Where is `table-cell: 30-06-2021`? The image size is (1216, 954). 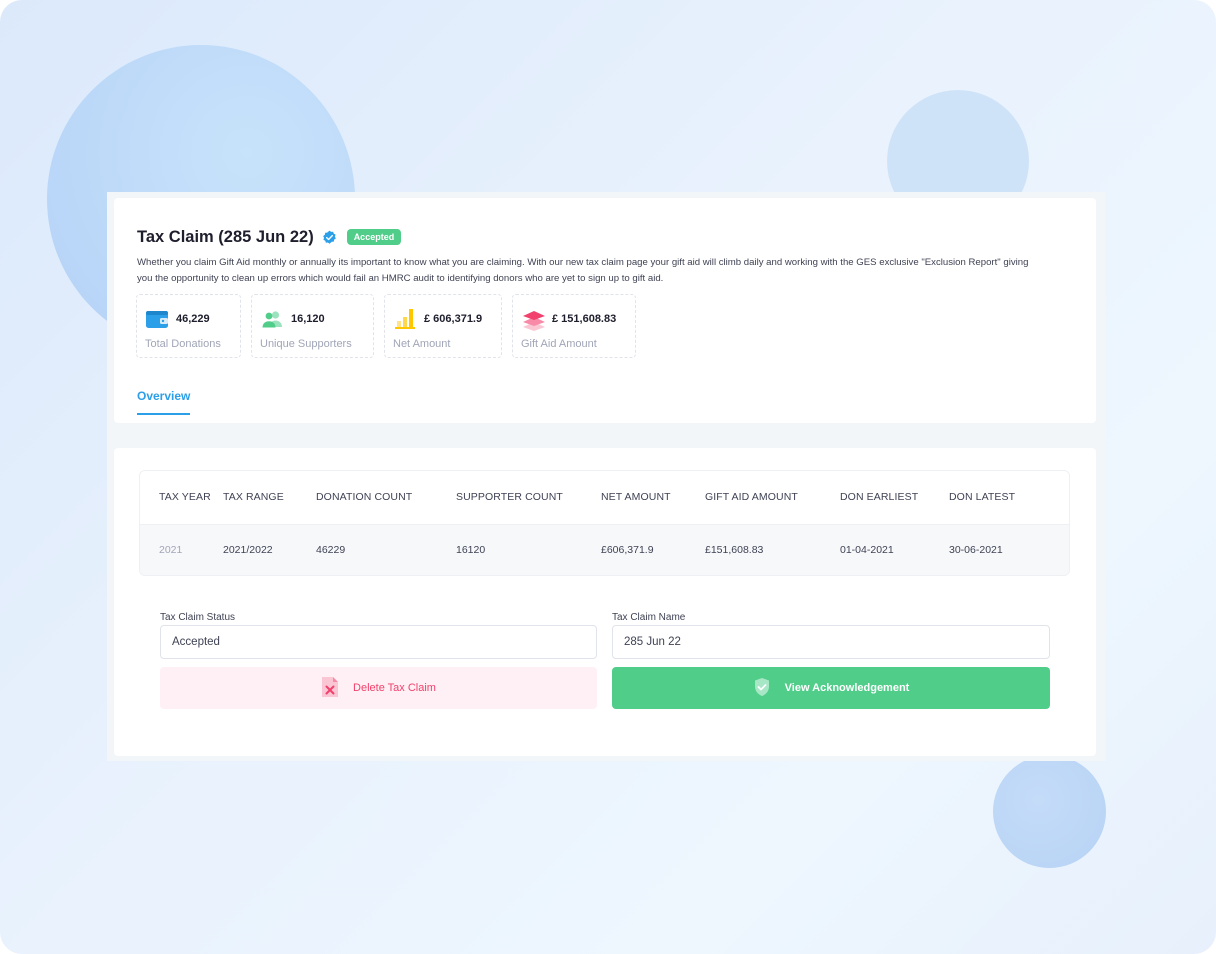 table-cell: 30-06-2021 is located at coordinates (1009, 549).